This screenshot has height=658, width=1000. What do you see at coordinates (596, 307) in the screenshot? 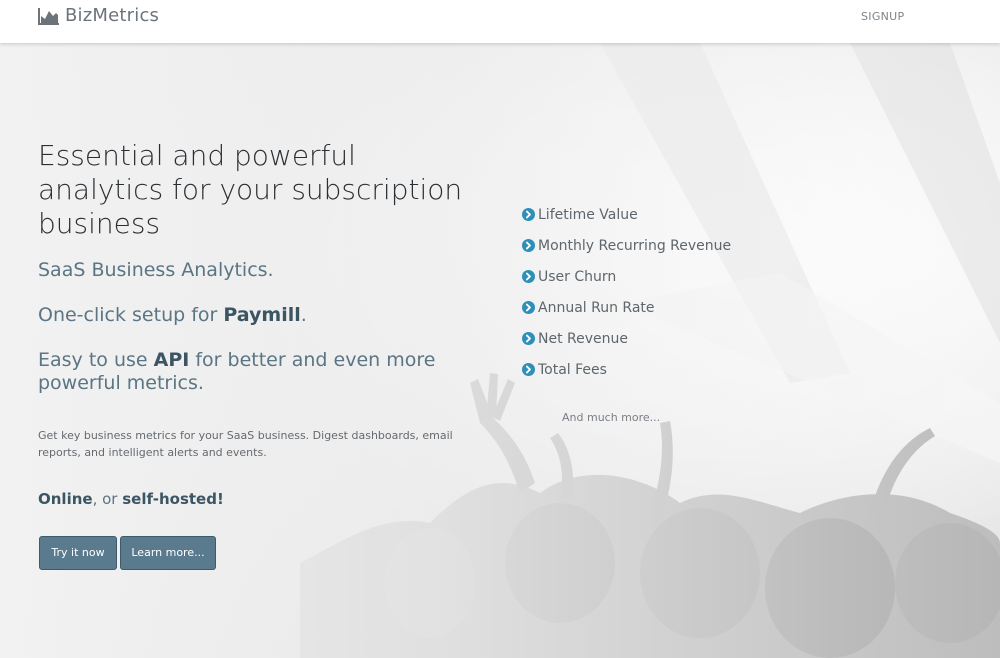
I see `feature-label: Annual Run Rate` at bounding box center [596, 307].